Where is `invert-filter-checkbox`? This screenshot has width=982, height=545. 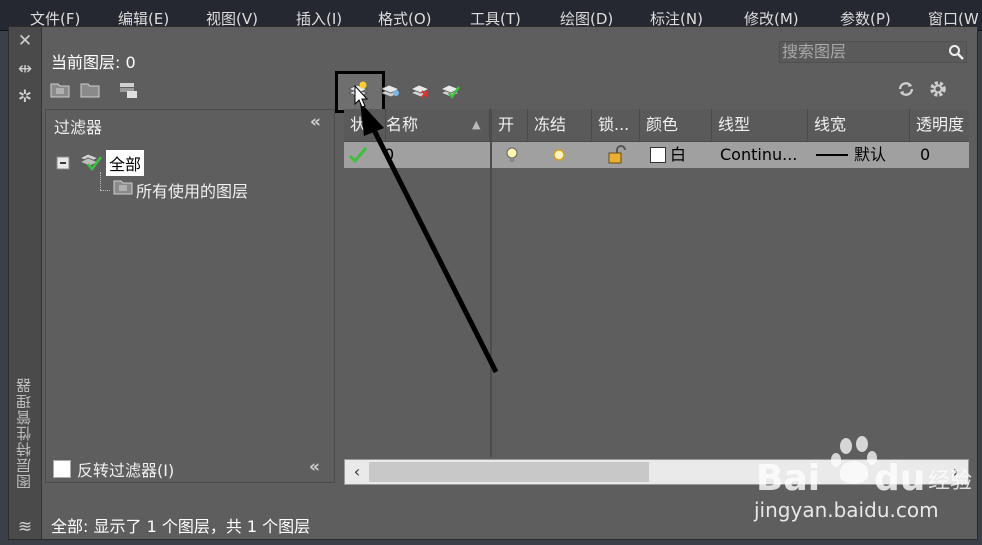
invert-filter-checkbox is located at coordinates (62, 469).